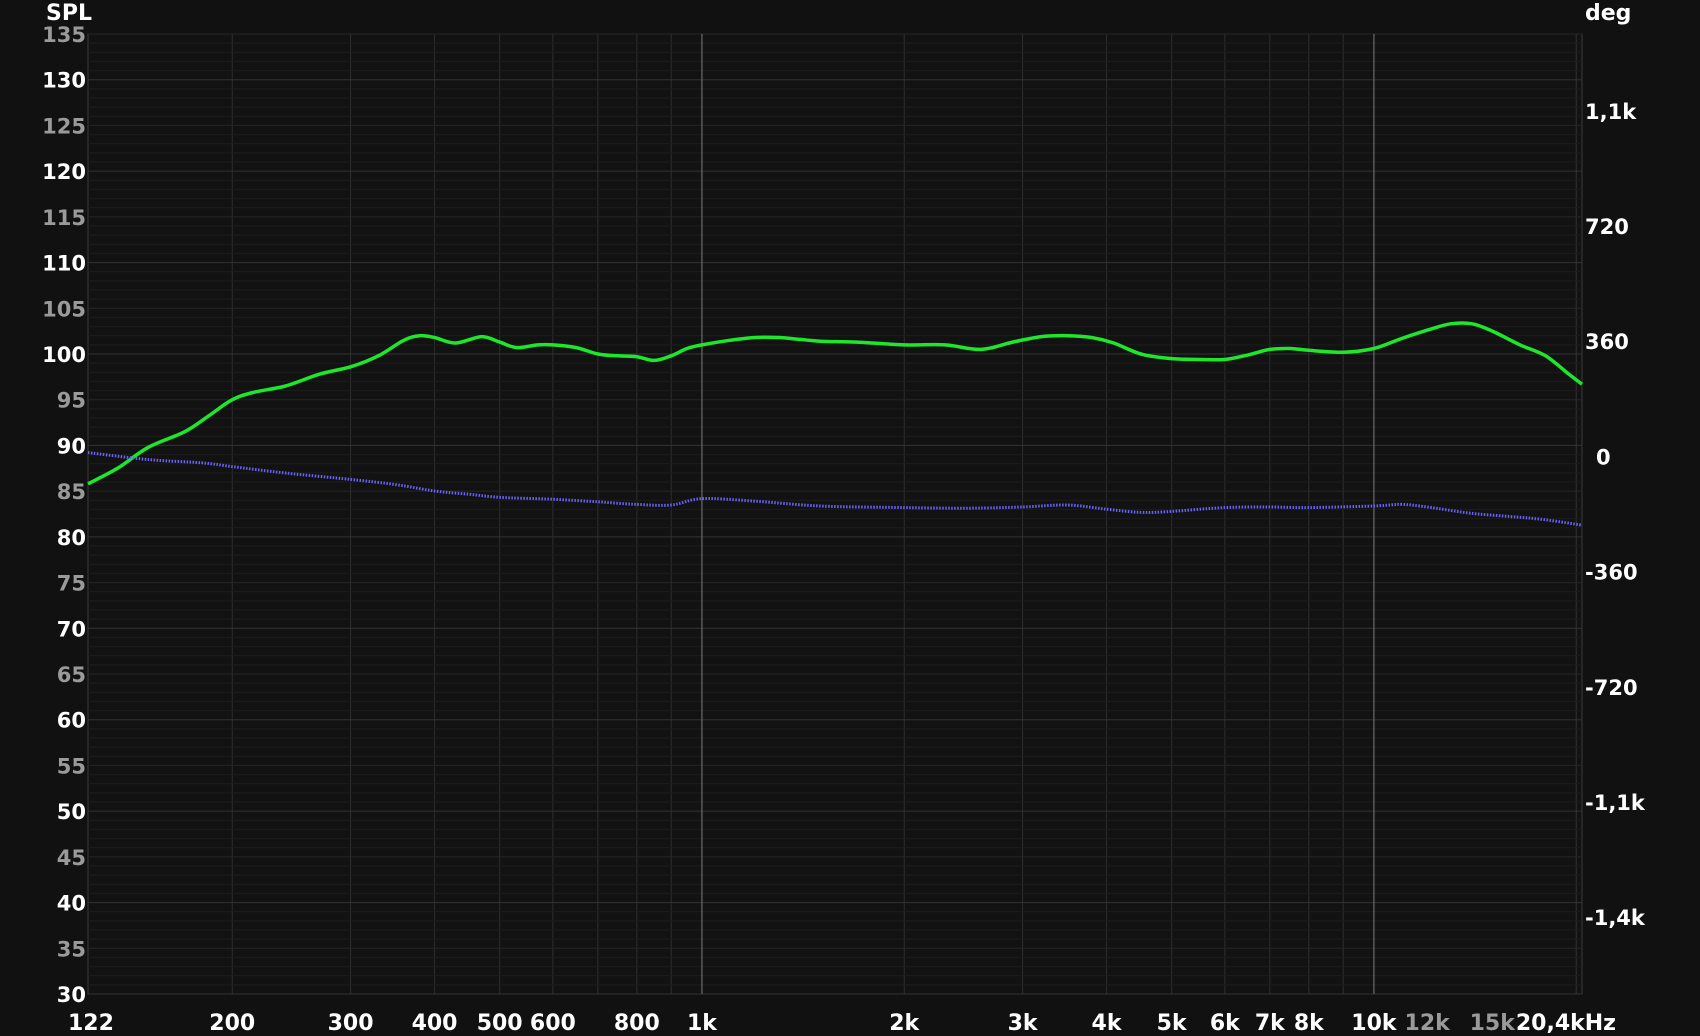 Image resolution: width=1700 pixels, height=1036 pixels. Describe the element at coordinates (71, 995) in the screenshot. I see `spl-tick-label: 30` at that location.